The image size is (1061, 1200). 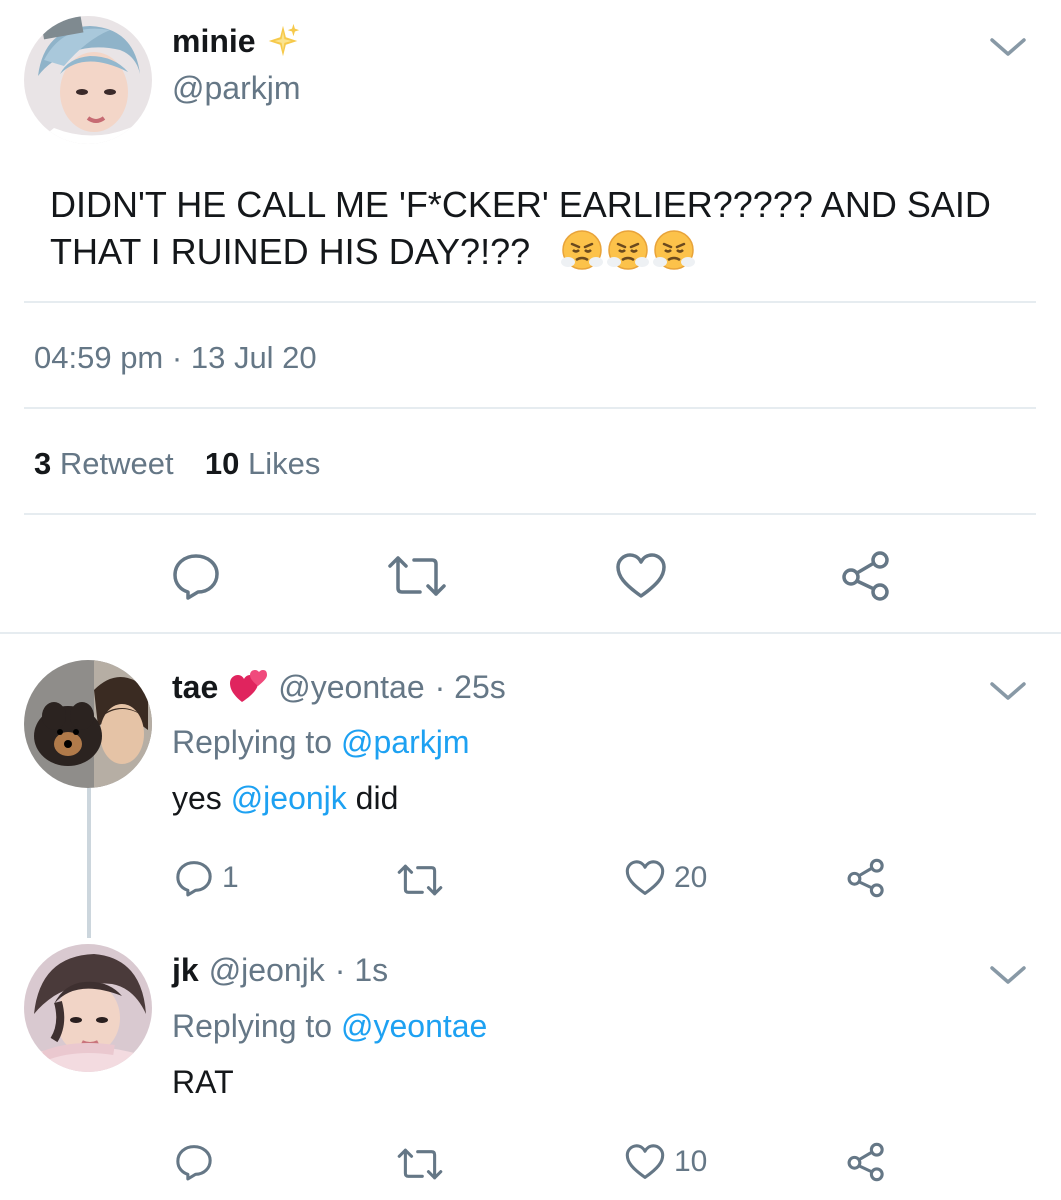 I want to click on reply-text: RAT, so click(x=203, y=1082).